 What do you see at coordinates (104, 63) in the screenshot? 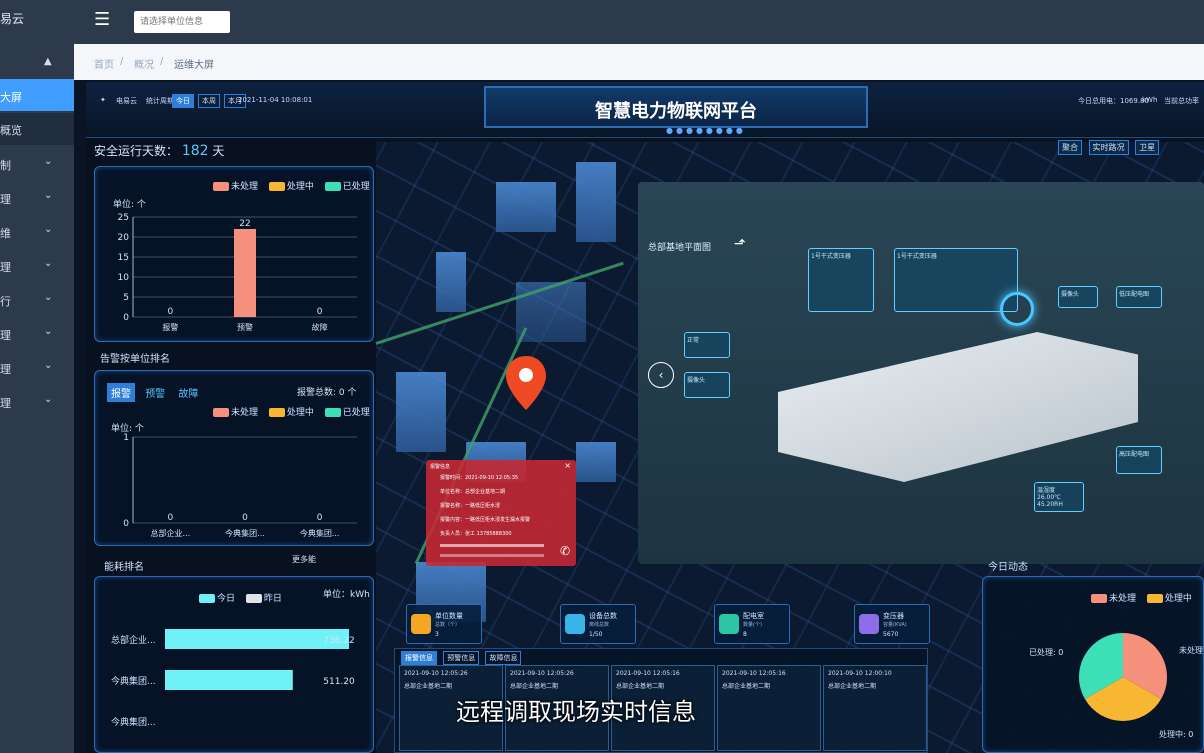
I see `breadcrumb-home: 首页` at bounding box center [104, 63].